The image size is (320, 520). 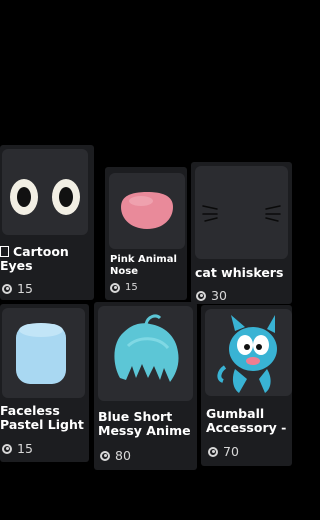 I want to click on item-name: Pink Animal Nose, so click(x=143, y=265).